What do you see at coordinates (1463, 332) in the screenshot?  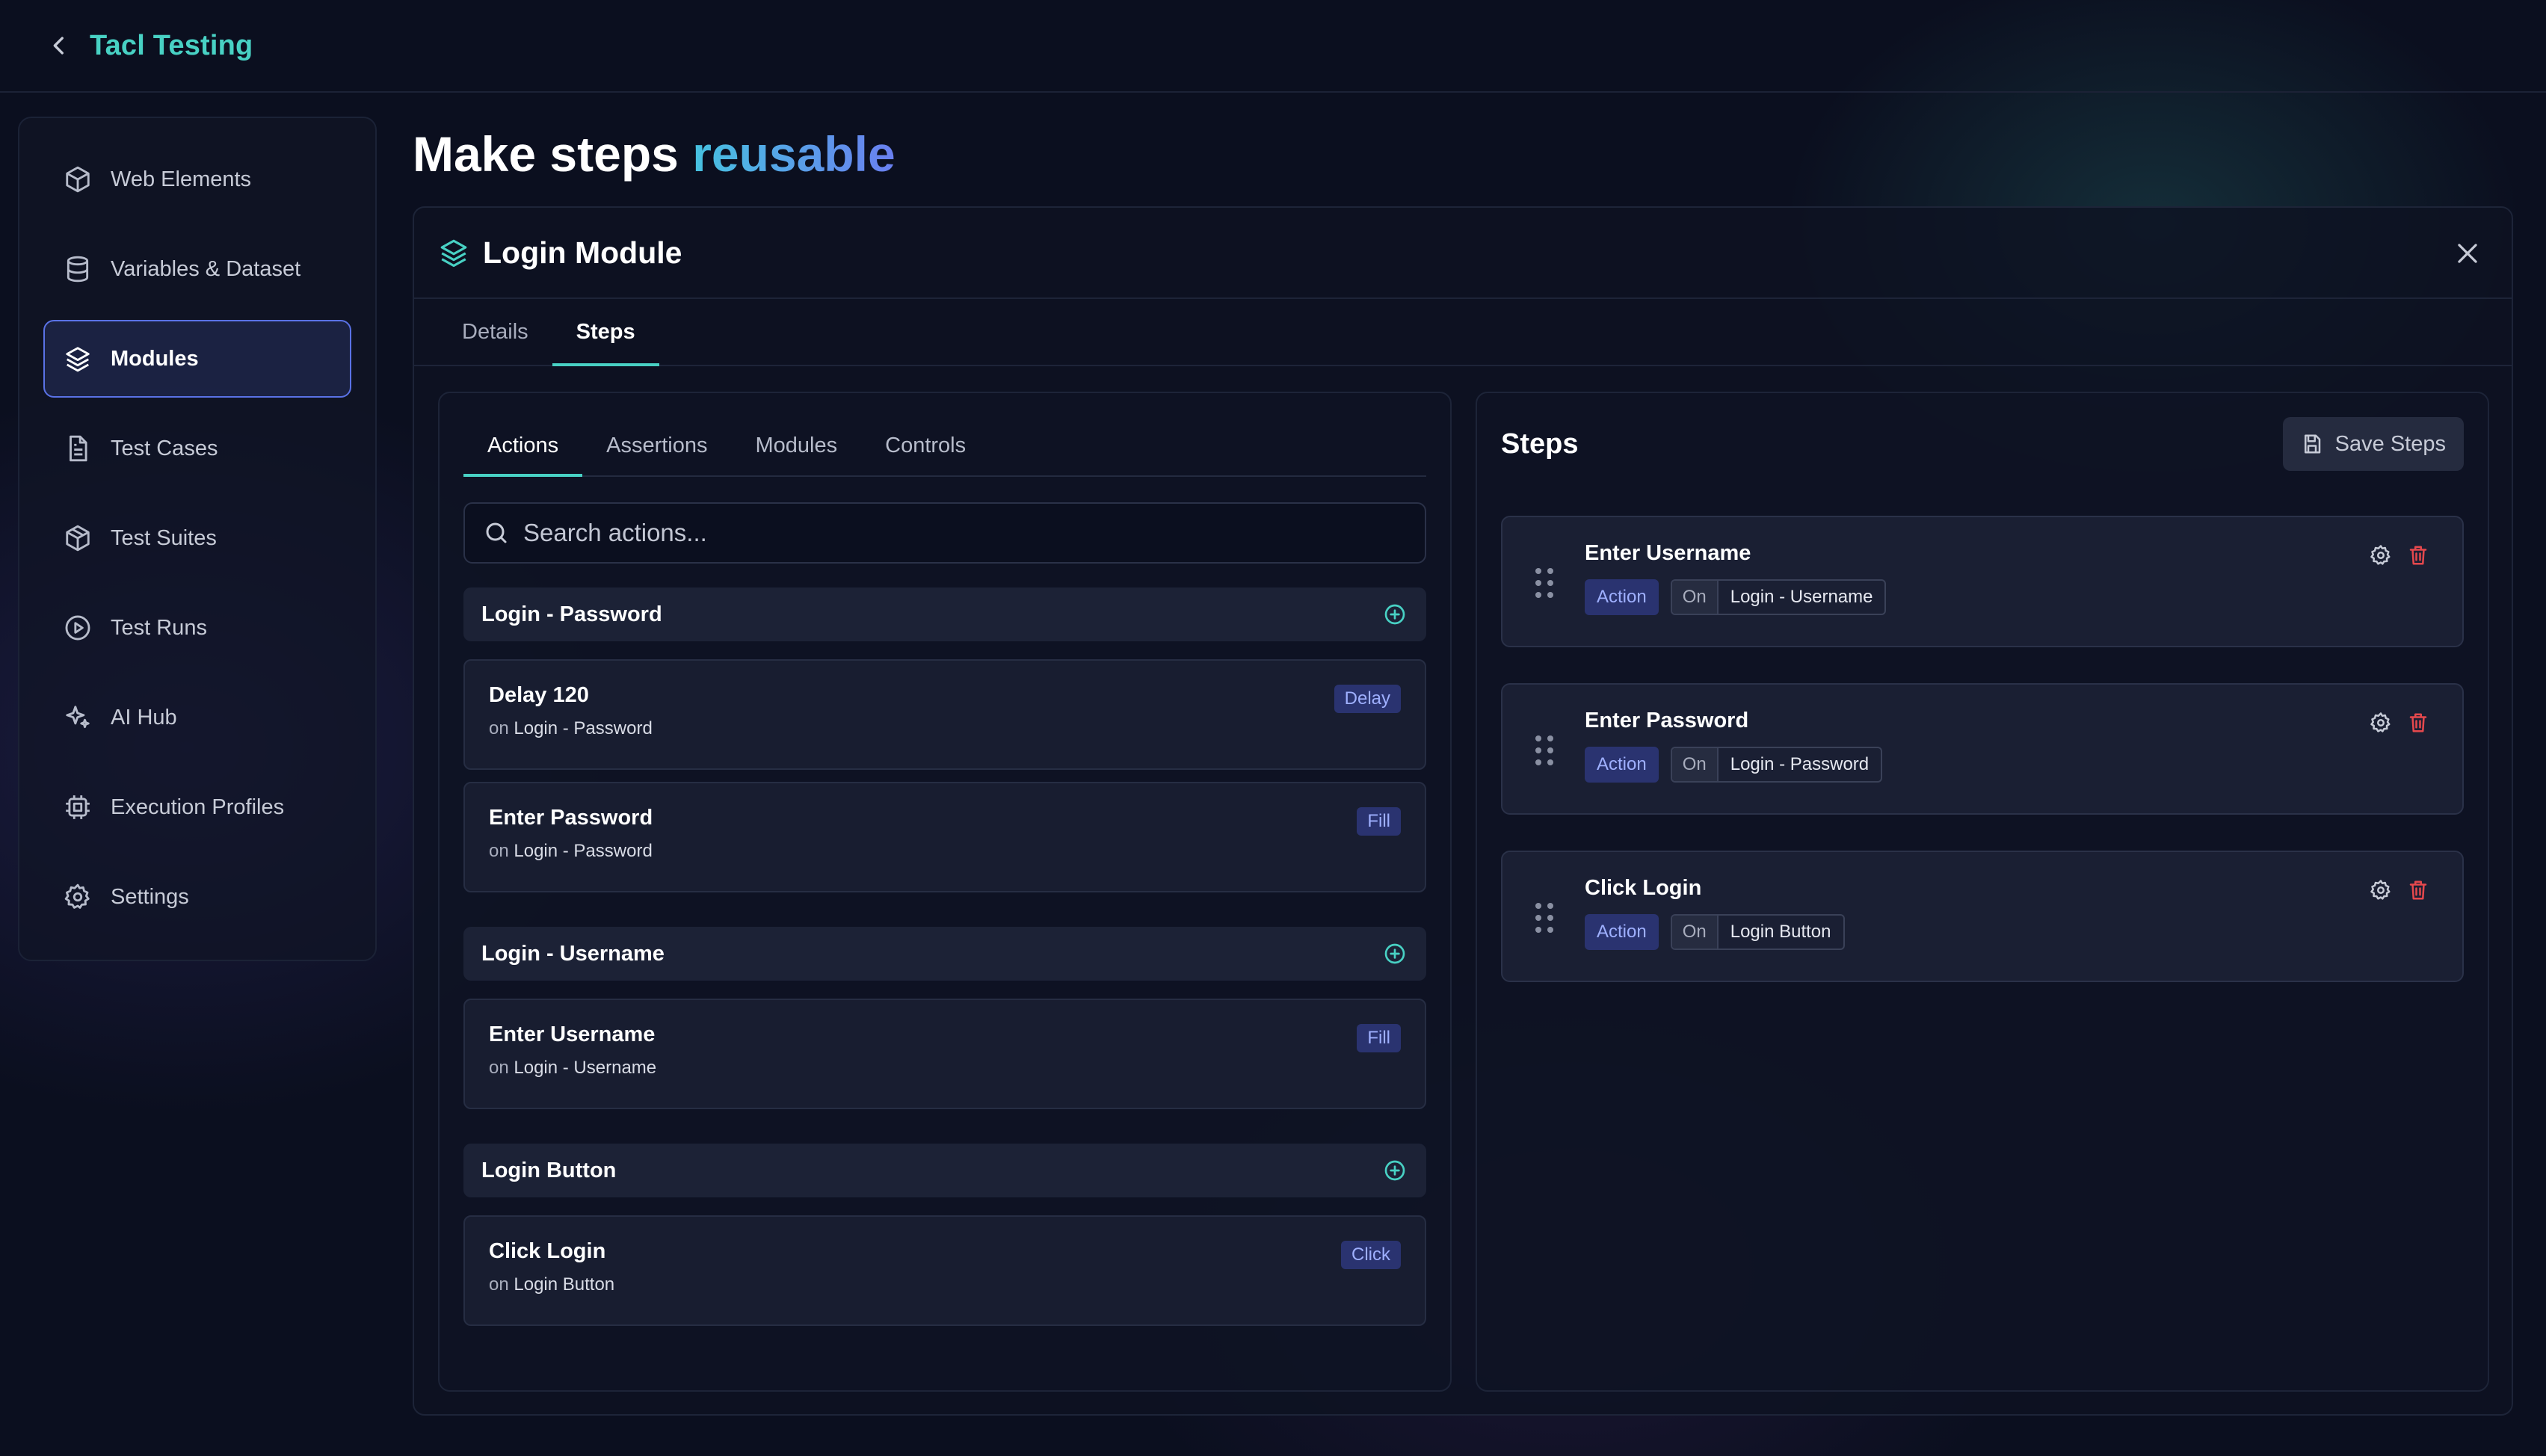 I see `module-tabs: Details Steps` at bounding box center [1463, 332].